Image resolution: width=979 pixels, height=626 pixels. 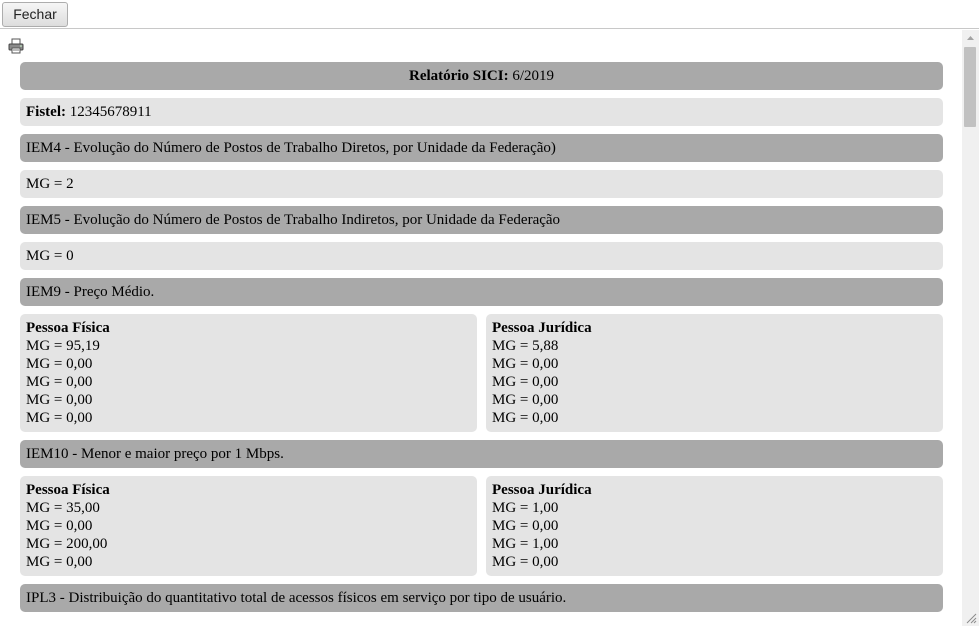 What do you see at coordinates (970, 328) in the screenshot?
I see `vertical-scrollbar` at bounding box center [970, 328].